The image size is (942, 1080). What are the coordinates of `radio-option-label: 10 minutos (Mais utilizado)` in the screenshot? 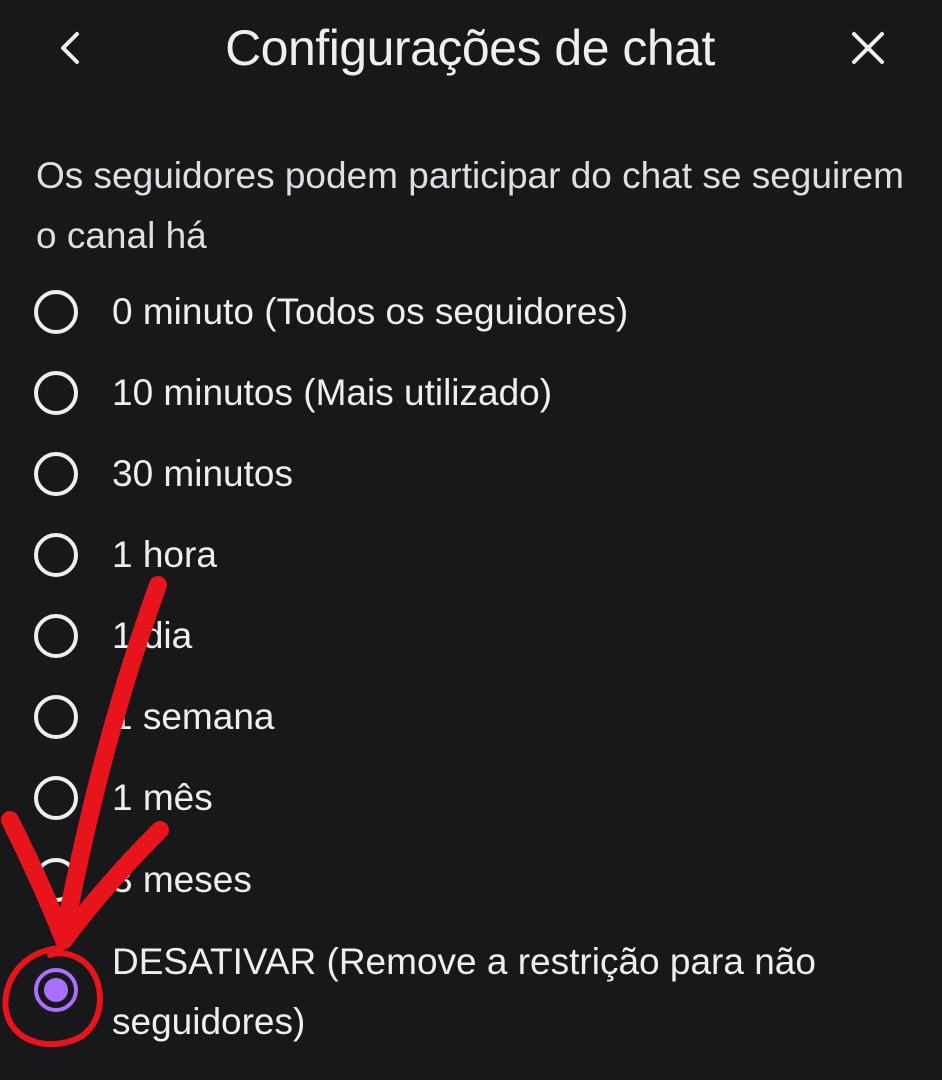 It's located at (332, 392).